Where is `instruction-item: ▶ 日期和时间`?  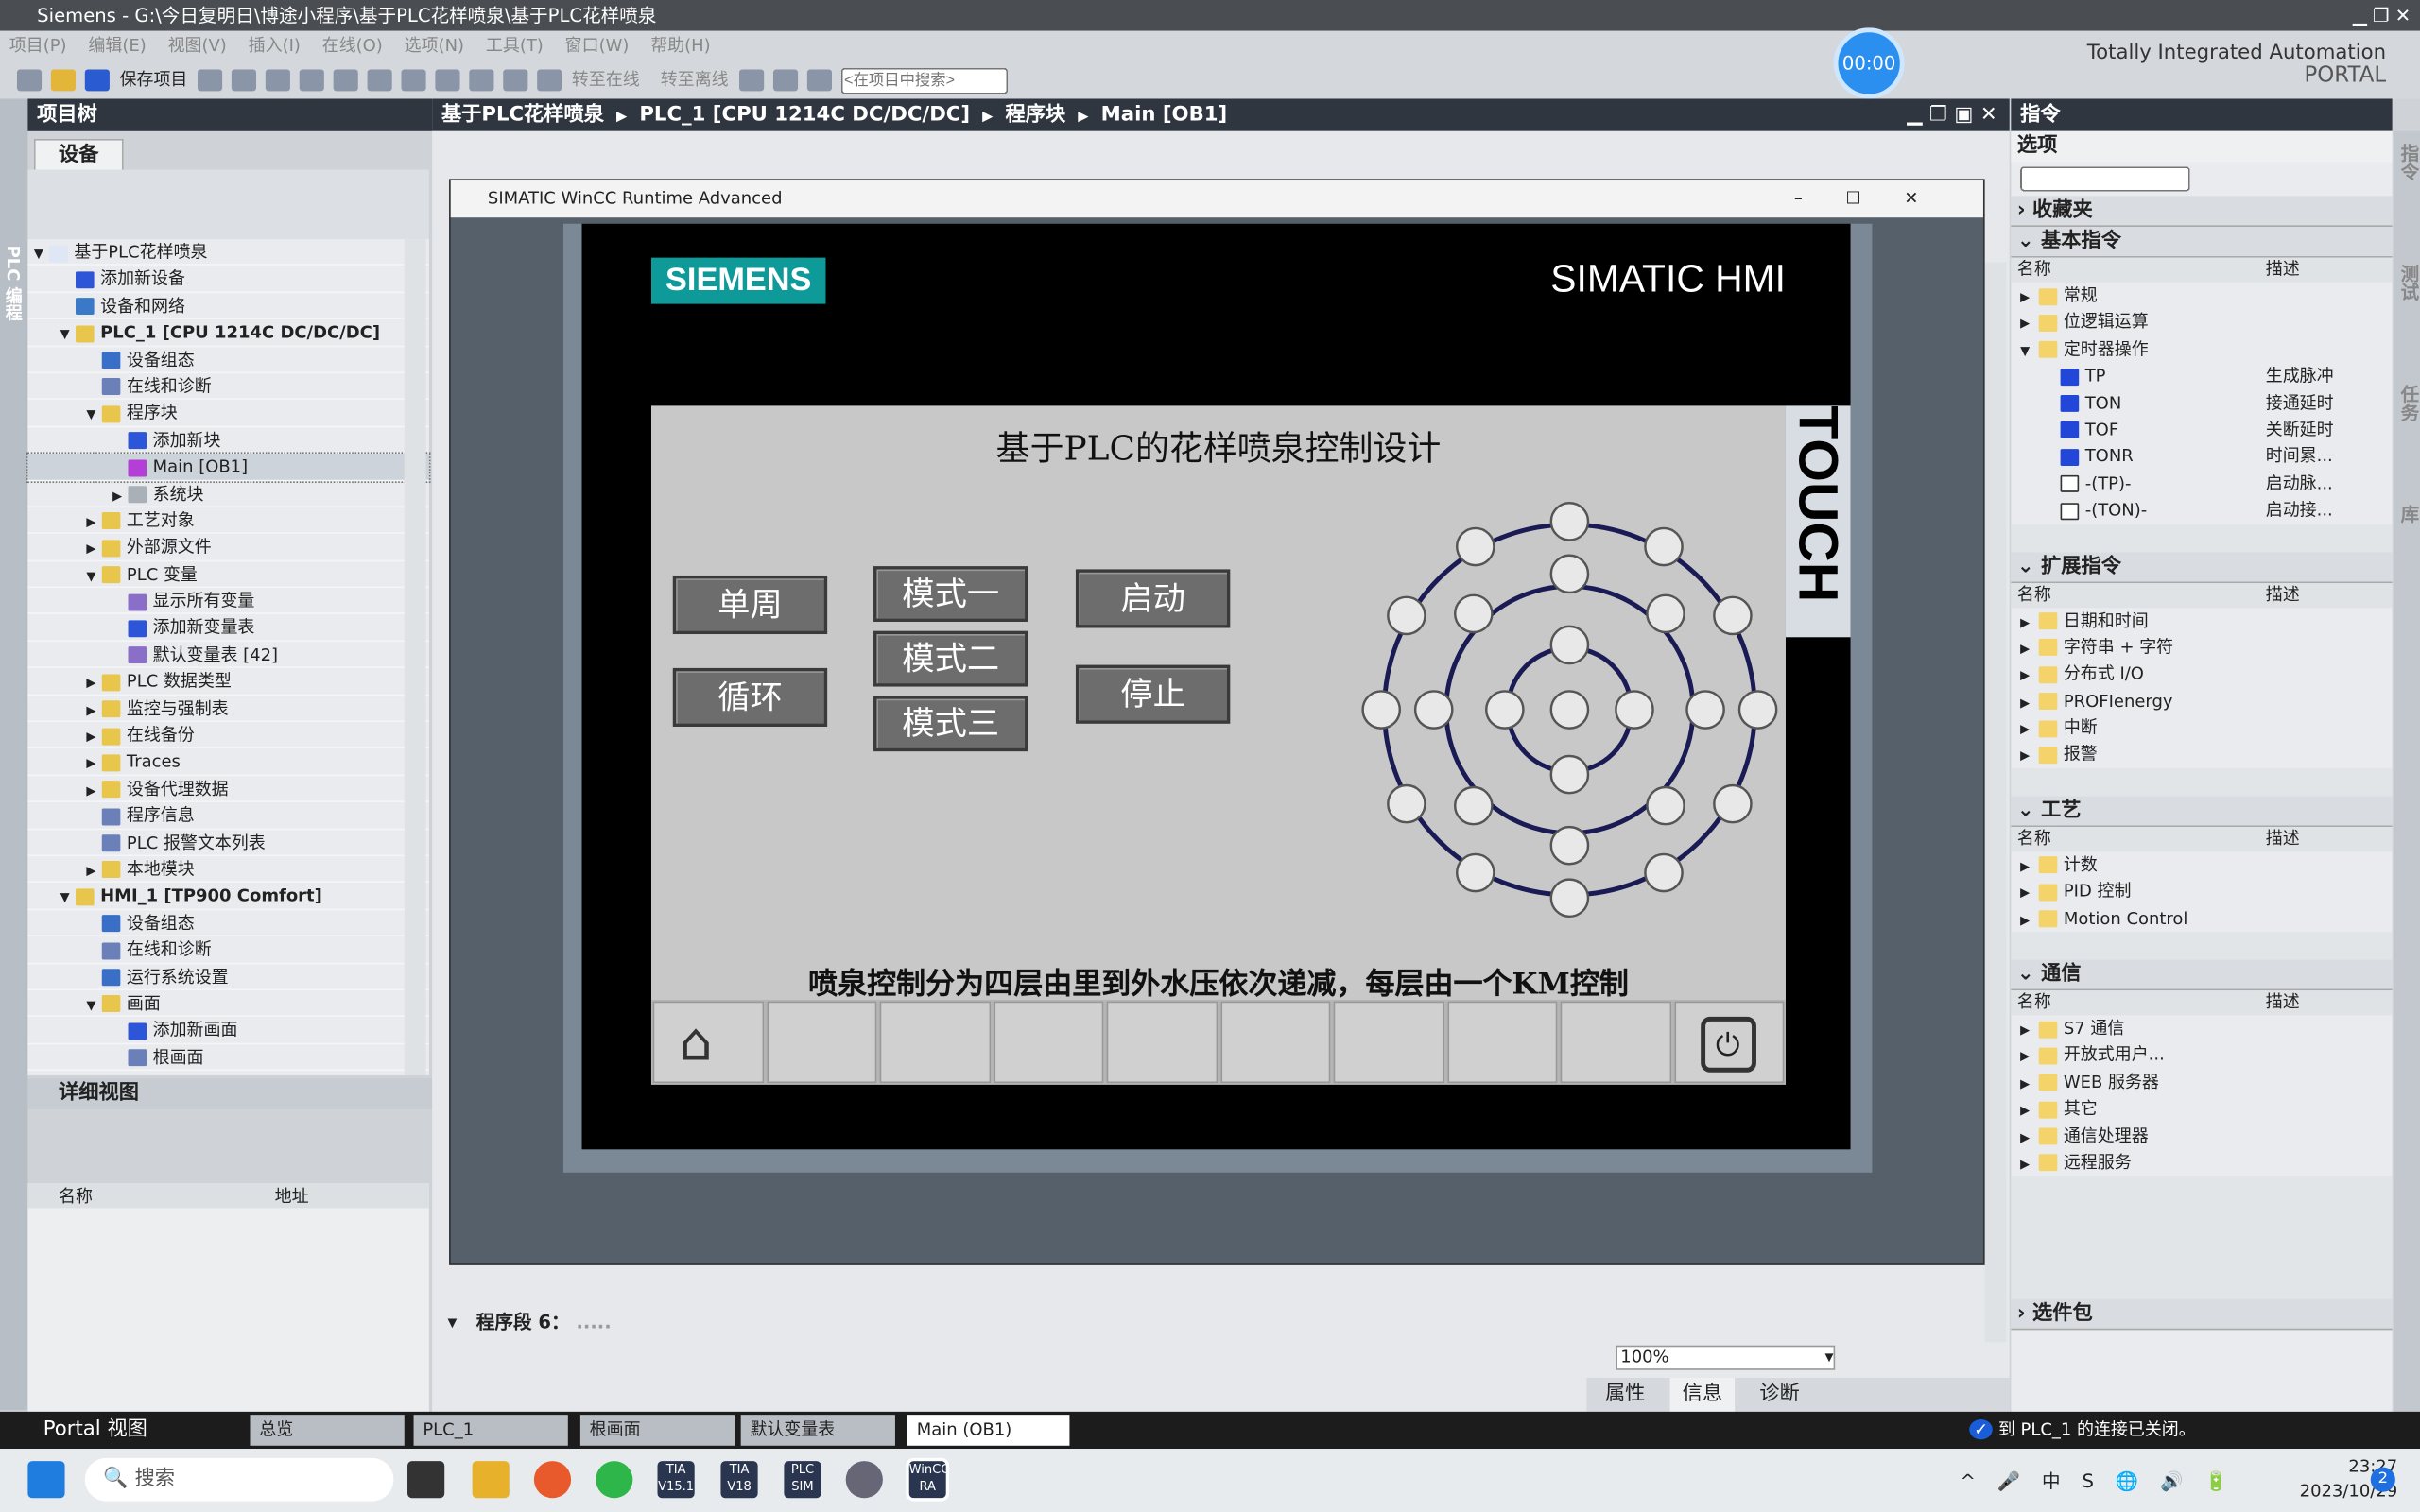 instruction-item: ▶ 日期和时间 is located at coordinates (2201, 620).